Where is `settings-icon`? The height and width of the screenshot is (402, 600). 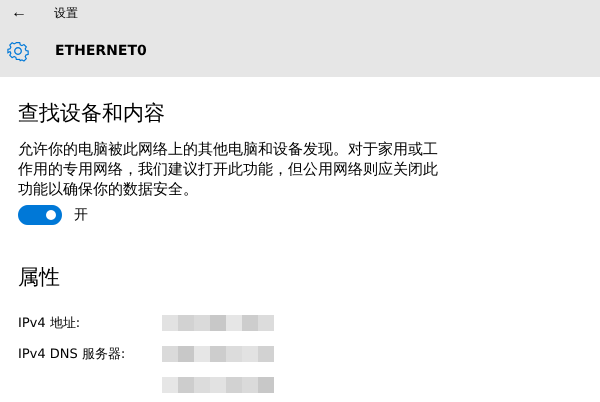 settings-icon is located at coordinates (18, 51).